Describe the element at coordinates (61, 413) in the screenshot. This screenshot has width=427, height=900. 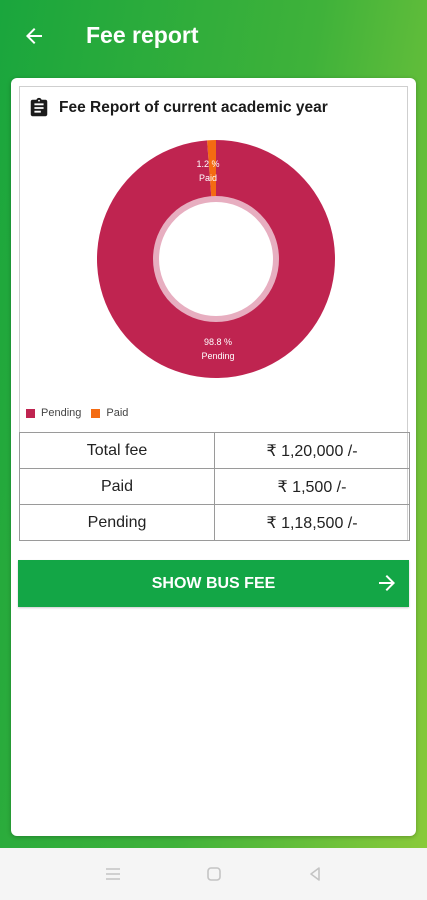
I see `legend-label-pending: Pending` at that location.